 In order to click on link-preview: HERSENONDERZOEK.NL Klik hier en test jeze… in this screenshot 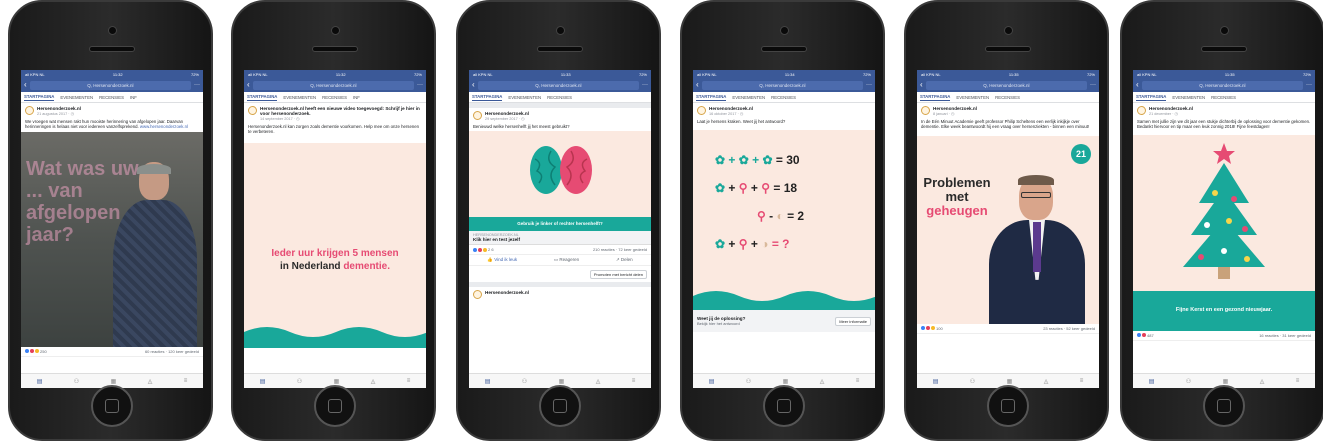, I will do `click(560, 238)`.